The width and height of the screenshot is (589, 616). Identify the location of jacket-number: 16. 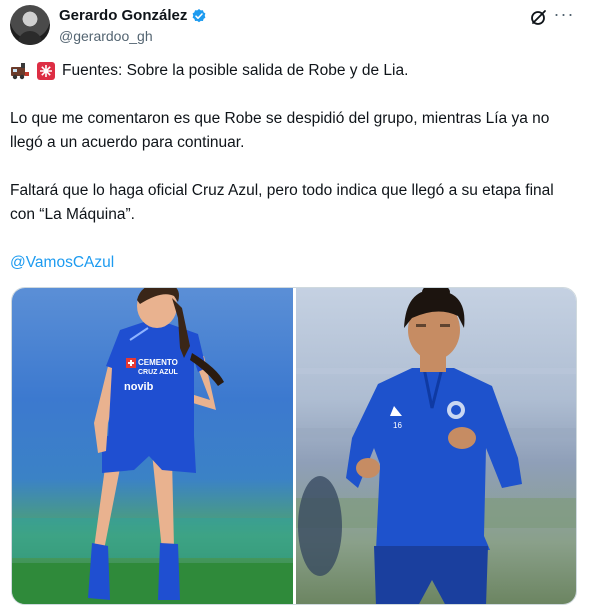
(397, 425).